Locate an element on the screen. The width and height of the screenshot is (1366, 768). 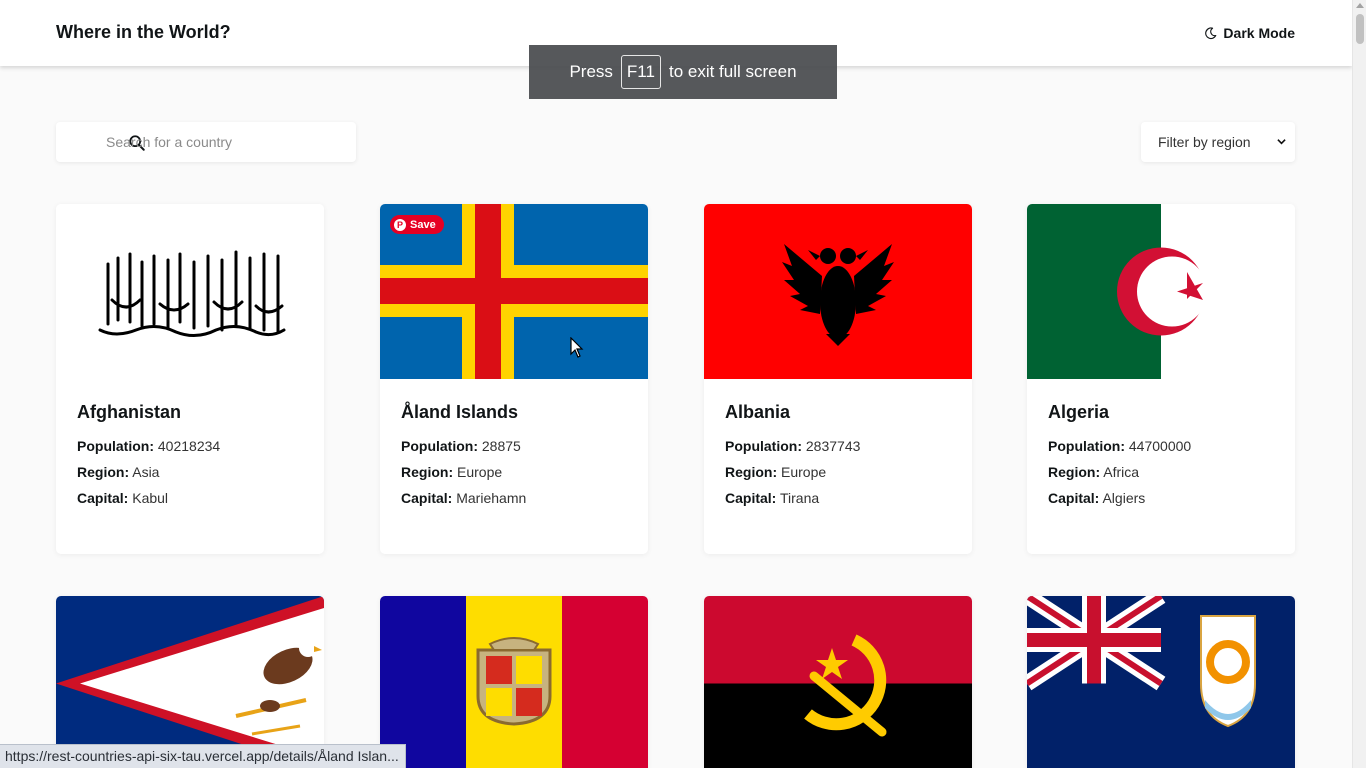
page-scrollbar is located at coordinates (1359, 384).